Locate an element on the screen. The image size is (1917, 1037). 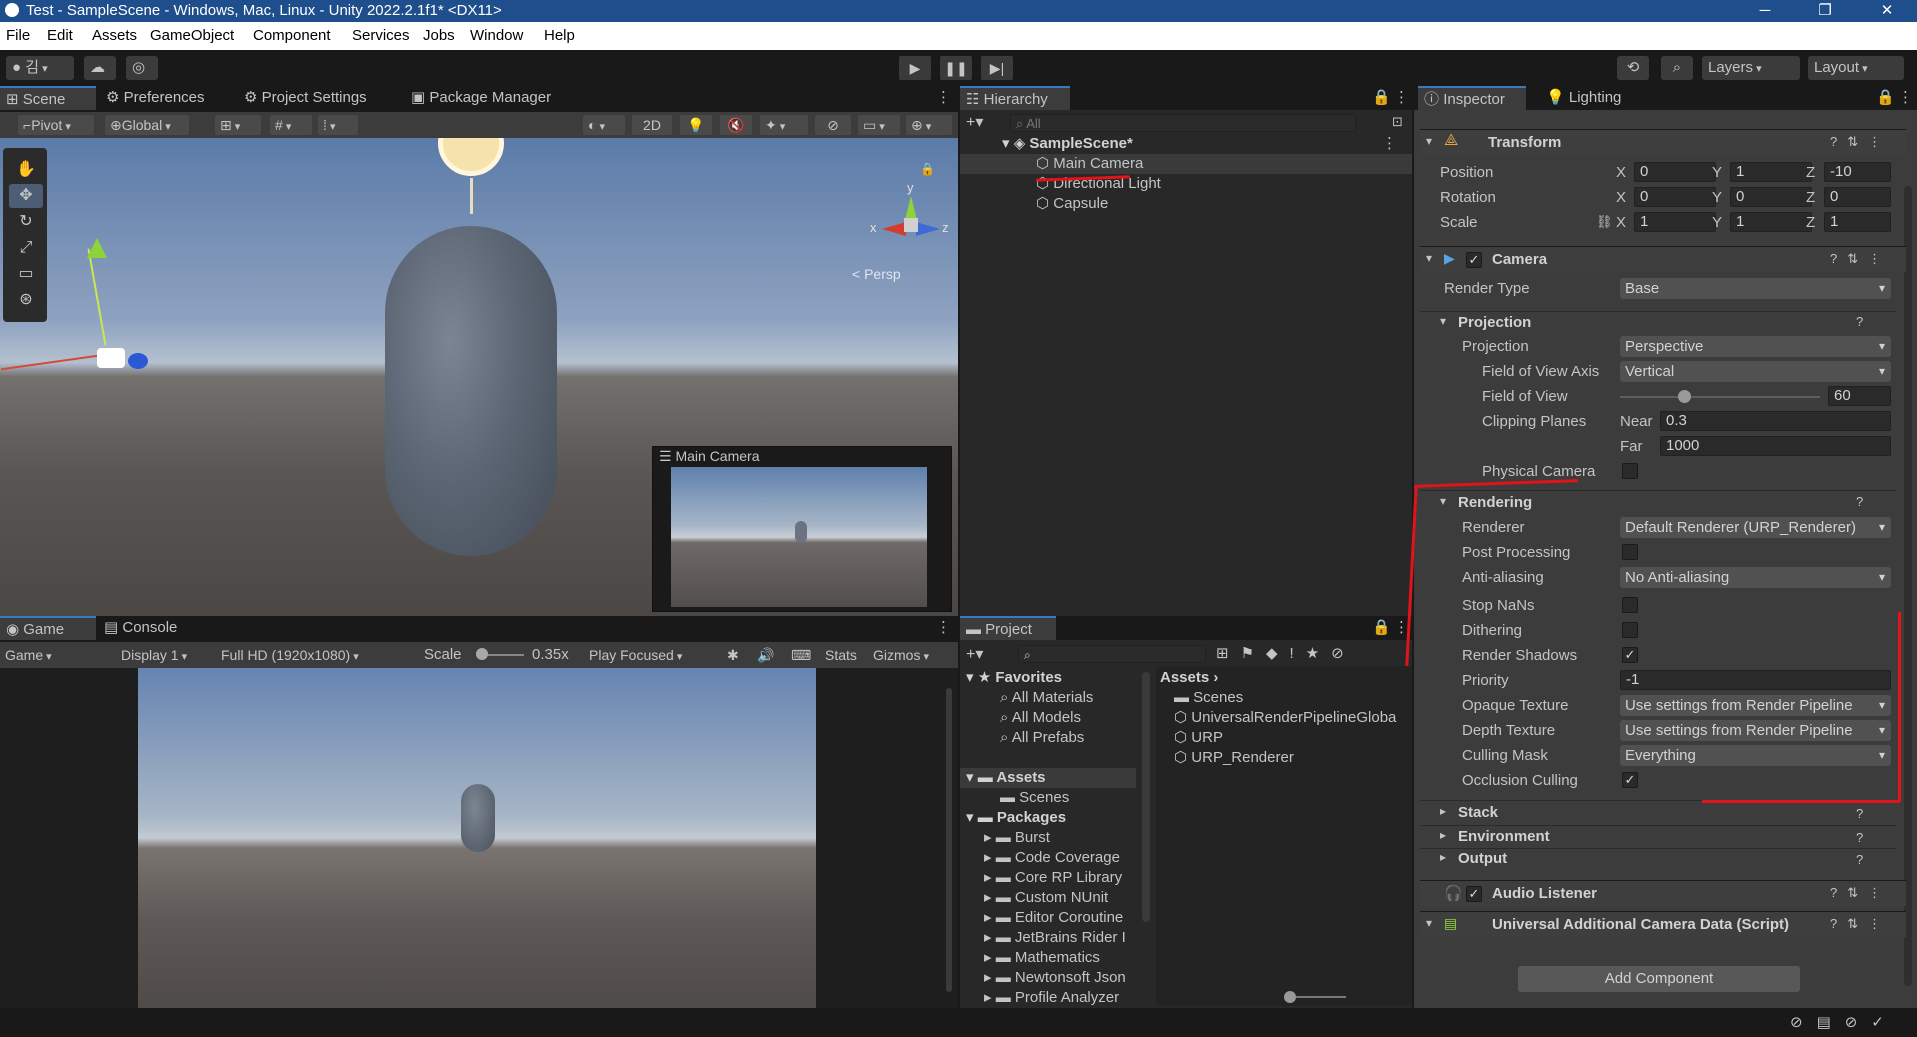
package-item: ▸ ▬ Mathematics is located at coordinates (1042, 958).